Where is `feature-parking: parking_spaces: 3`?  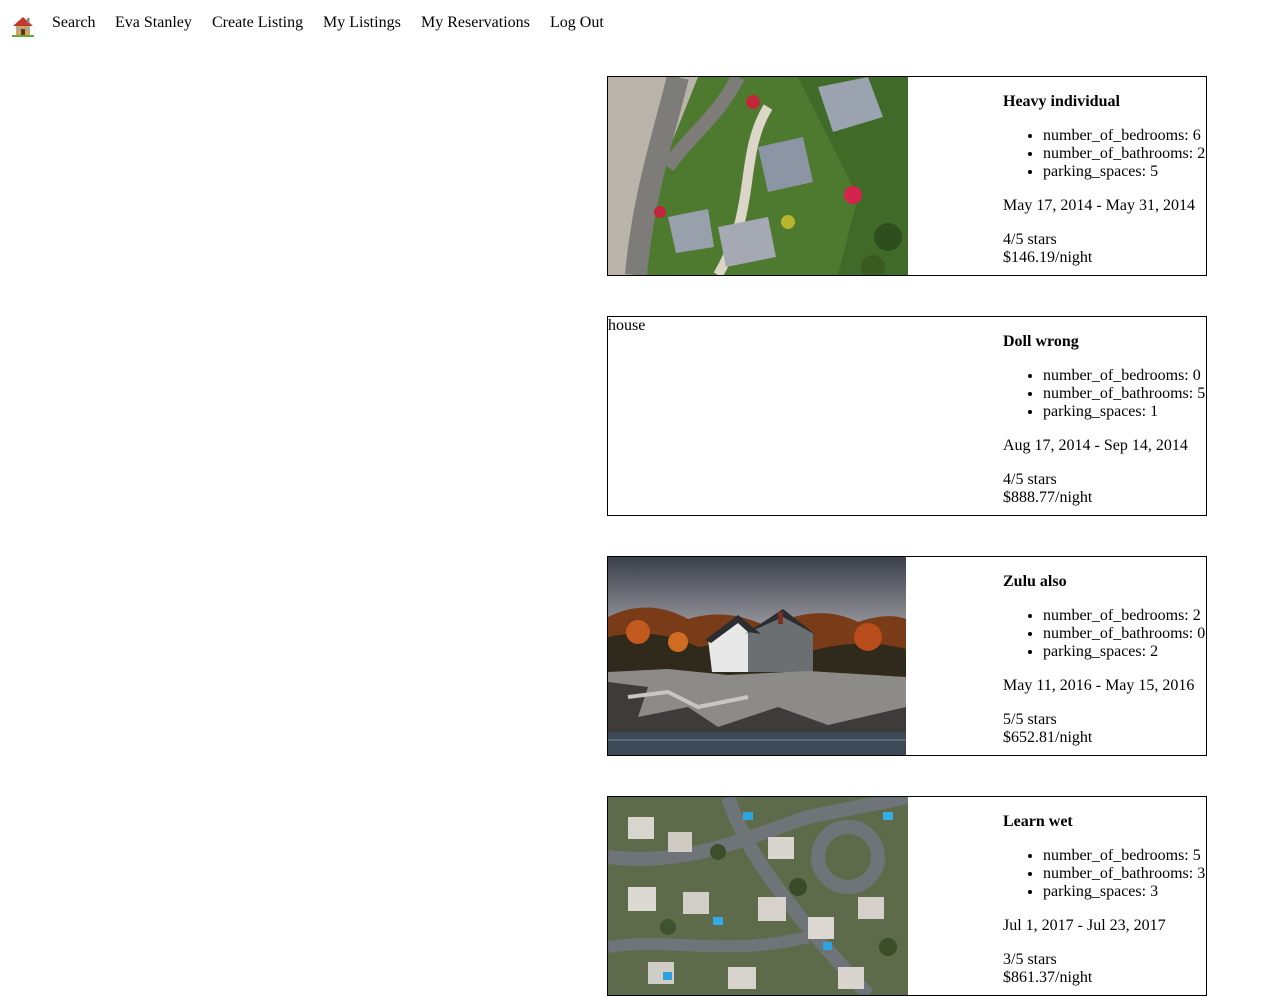 feature-parking: parking_spaces: 3 is located at coordinates (1124, 892).